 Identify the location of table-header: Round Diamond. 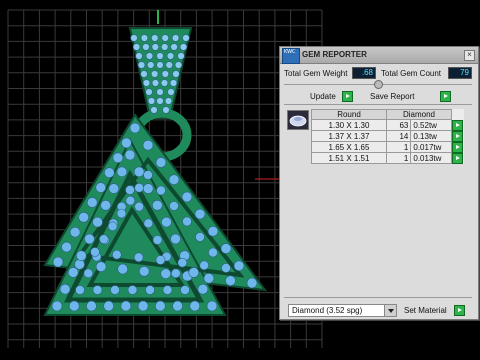
(387, 114).